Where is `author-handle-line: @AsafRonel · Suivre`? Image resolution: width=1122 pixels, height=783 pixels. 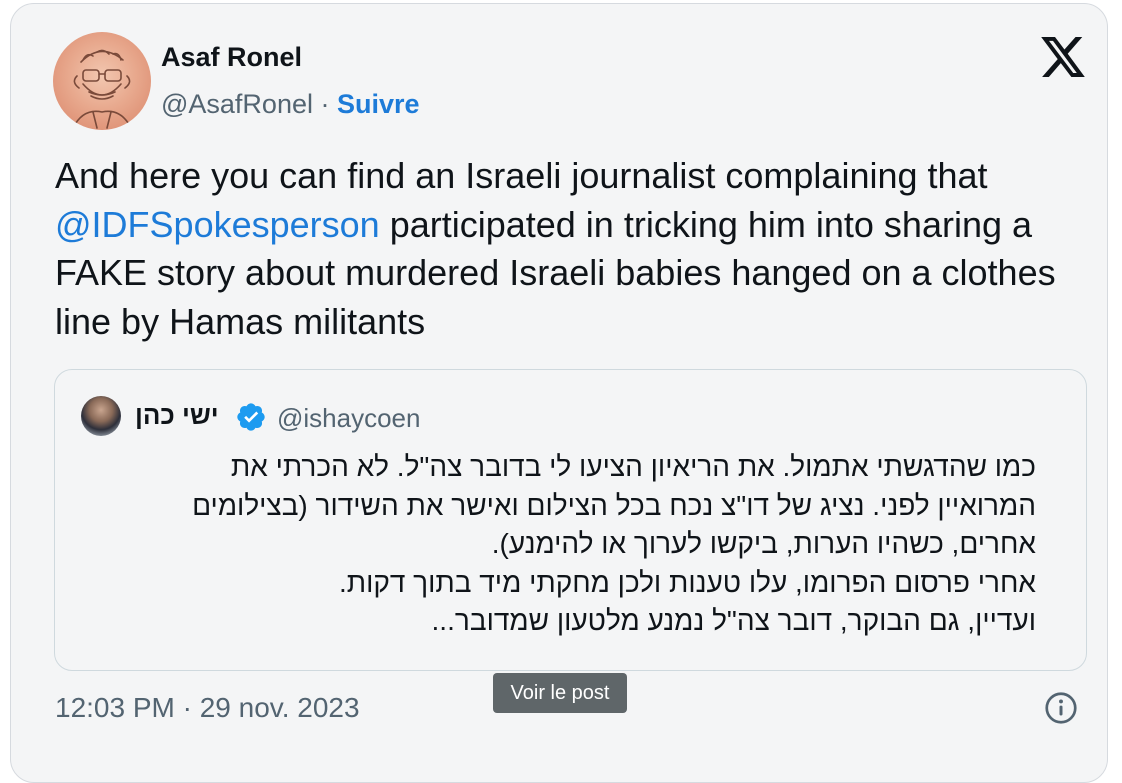 author-handle-line: @AsafRonel · Suivre is located at coordinates (290, 104).